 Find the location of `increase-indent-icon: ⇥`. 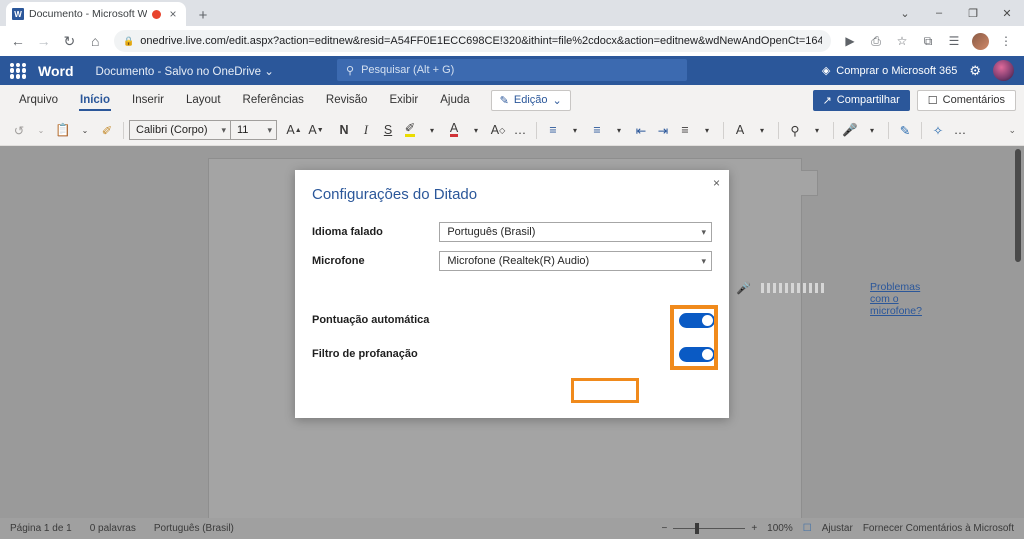

increase-indent-icon: ⇥ is located at coordinates (663, 130).